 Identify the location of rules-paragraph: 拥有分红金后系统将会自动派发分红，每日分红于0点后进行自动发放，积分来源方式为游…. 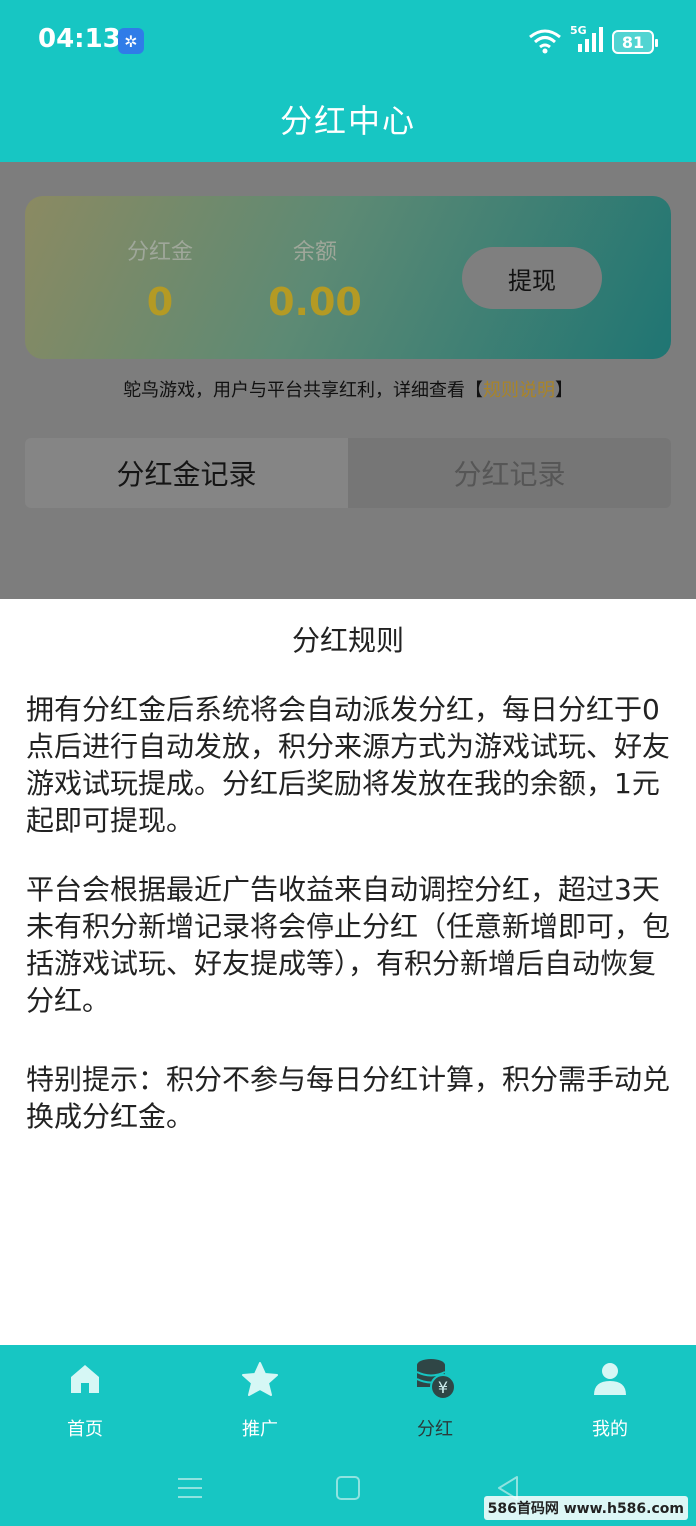
(348, 765).